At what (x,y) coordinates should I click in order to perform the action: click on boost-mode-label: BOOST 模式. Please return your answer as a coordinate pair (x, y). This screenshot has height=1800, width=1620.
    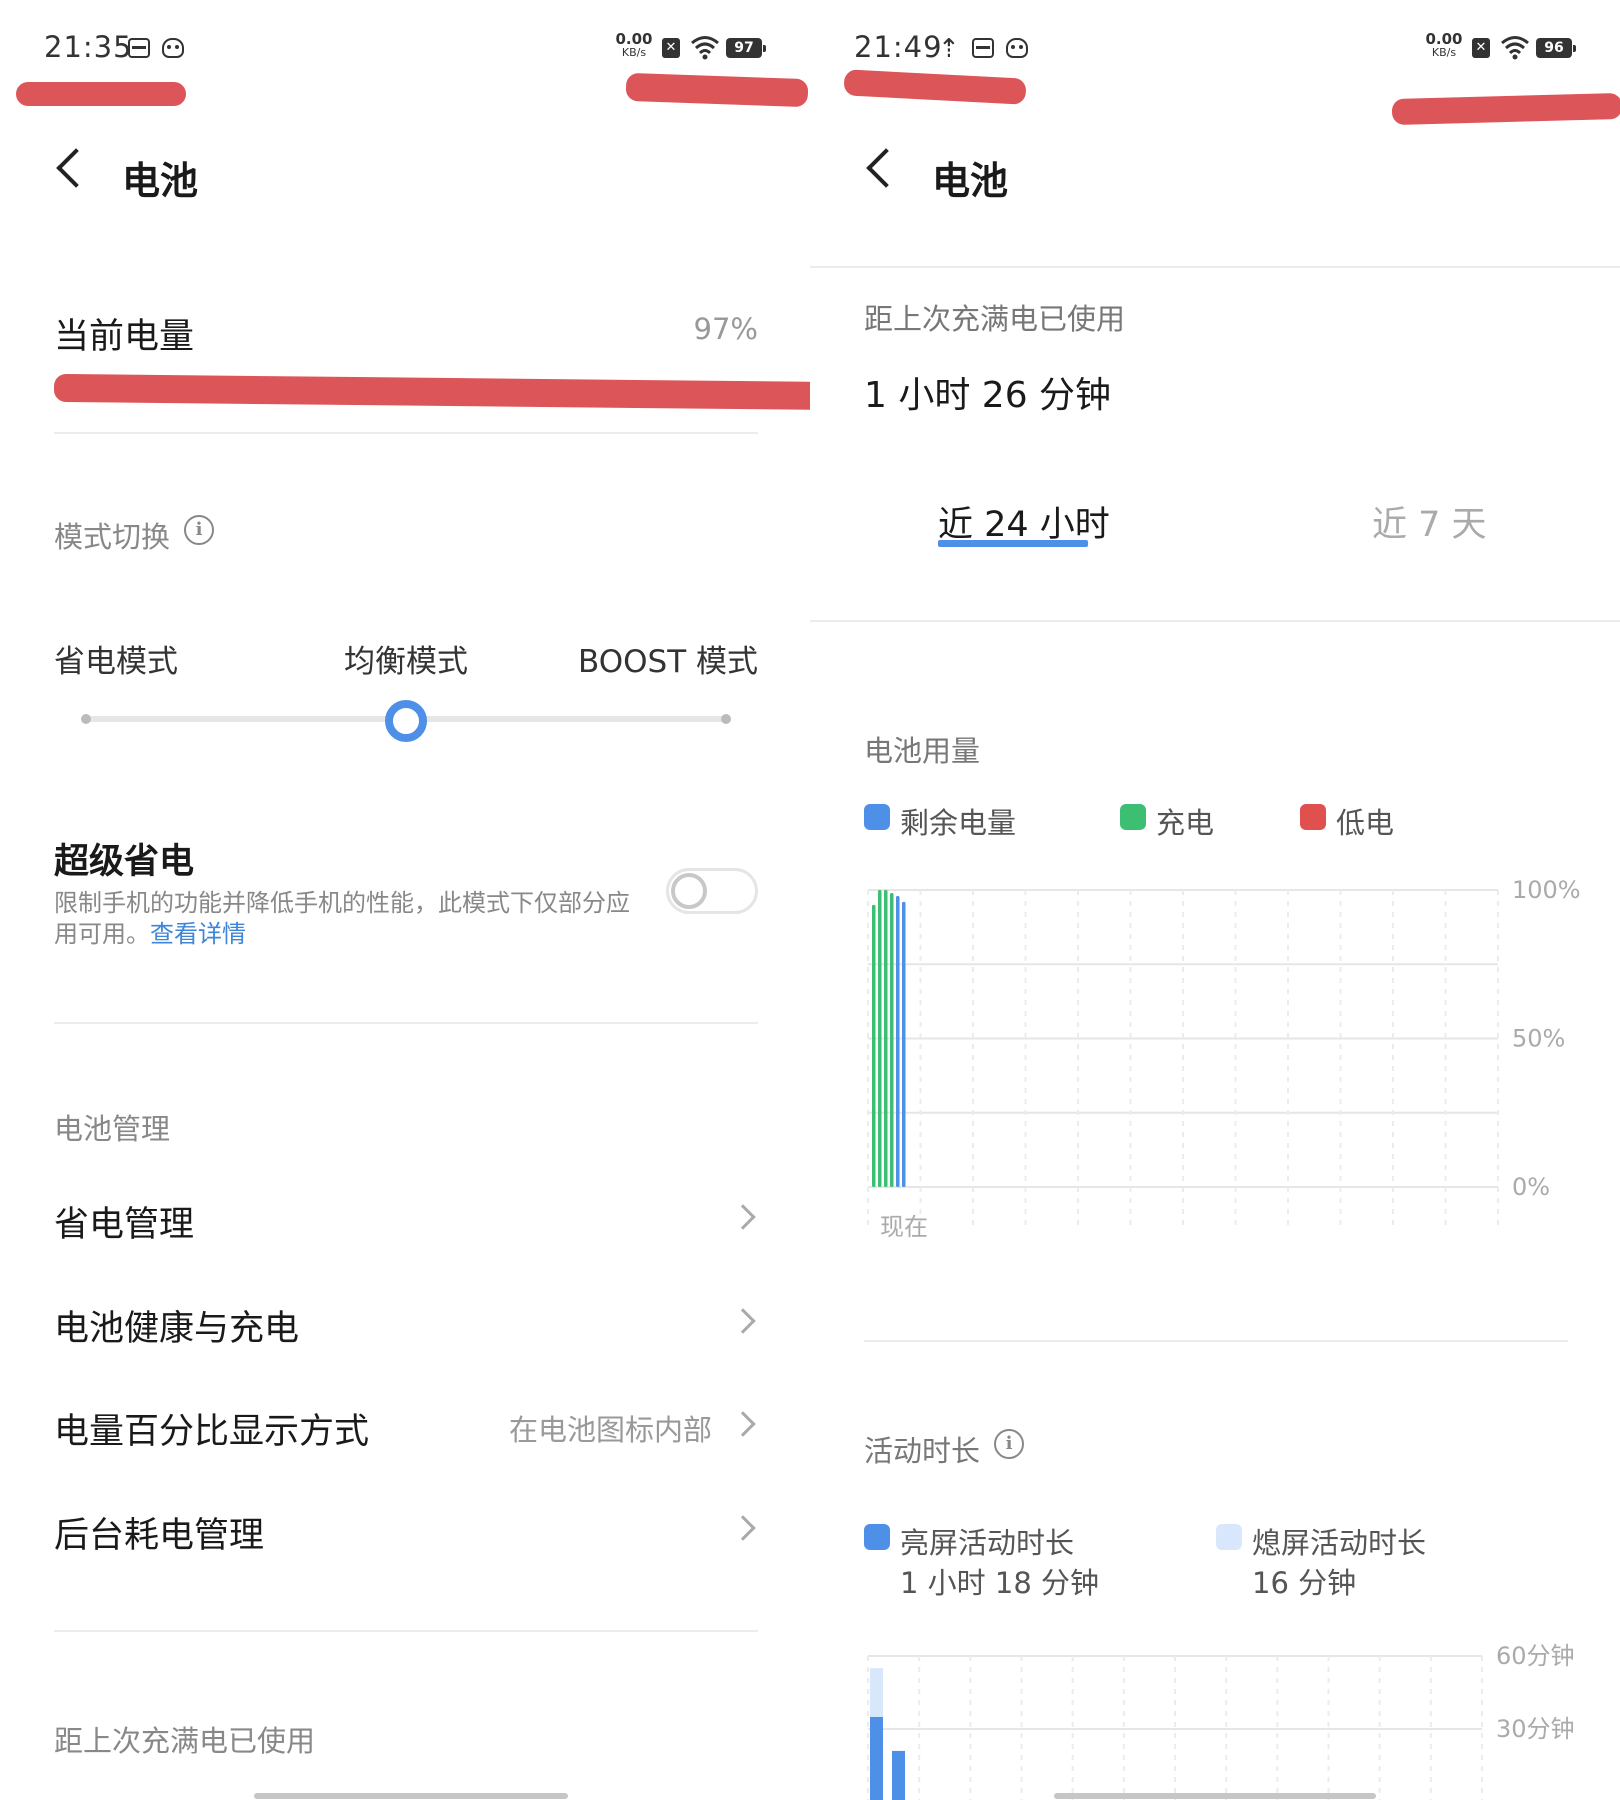
    Looking at the image, I should click on (668, 658).